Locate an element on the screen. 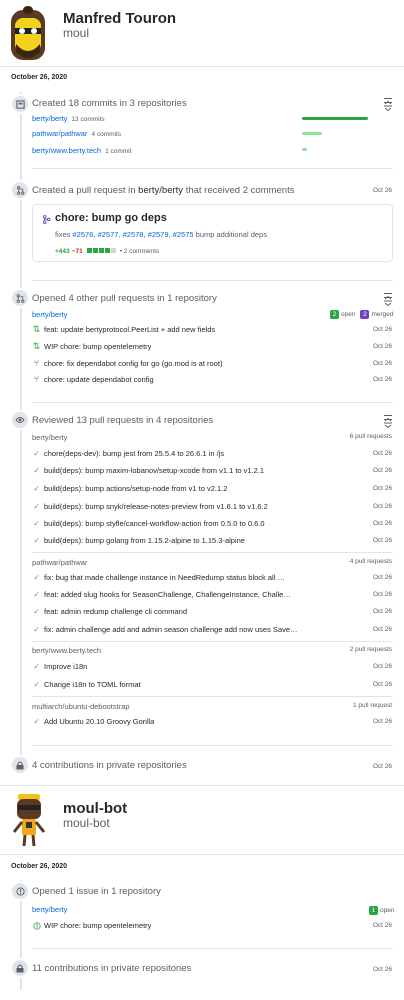  issue-link: #2578, is located at coordinates (134, 234).